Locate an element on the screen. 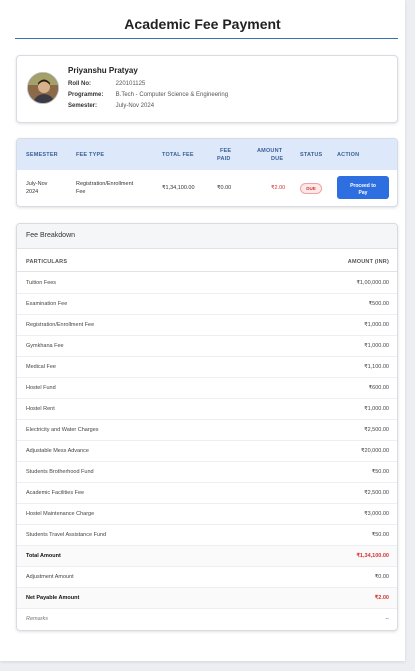  programme-value: B.Tech - Computer Science & Engineering is located at coordinates (172, 95).